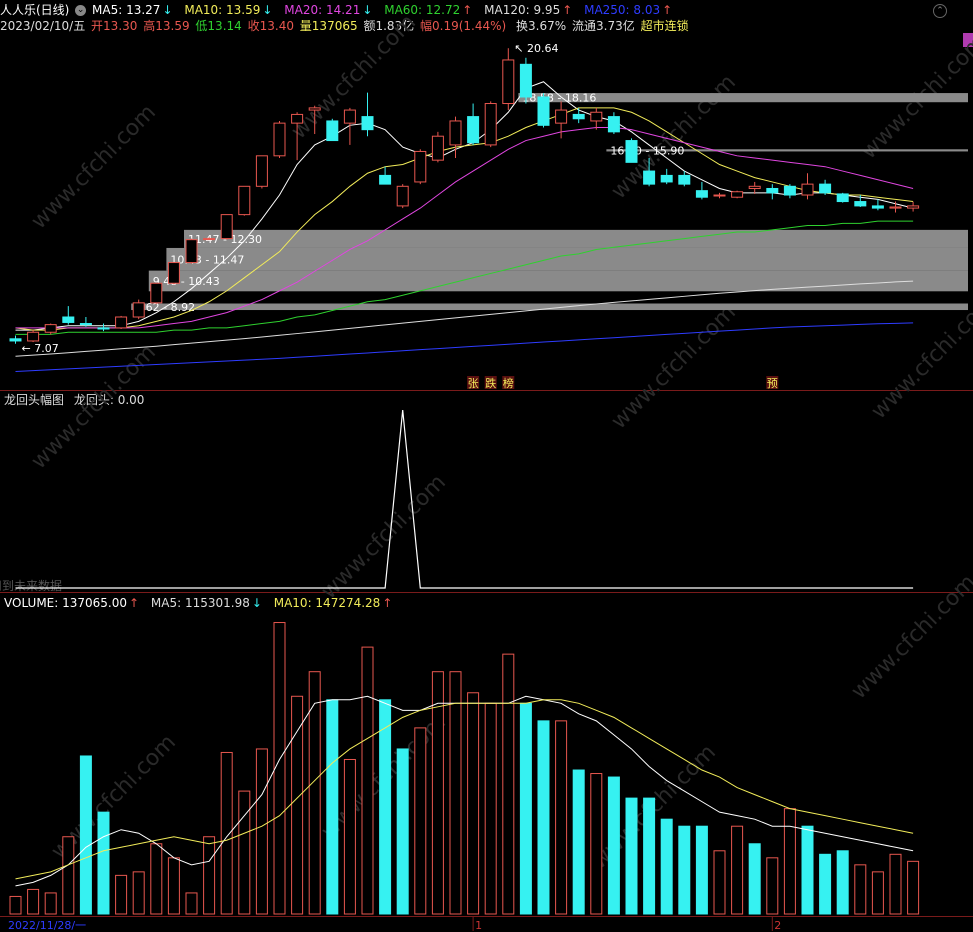 This screenshot has height=932, width=973. I want to click on zone-label-4: 9.48 - 10.43, so click(186, 281).